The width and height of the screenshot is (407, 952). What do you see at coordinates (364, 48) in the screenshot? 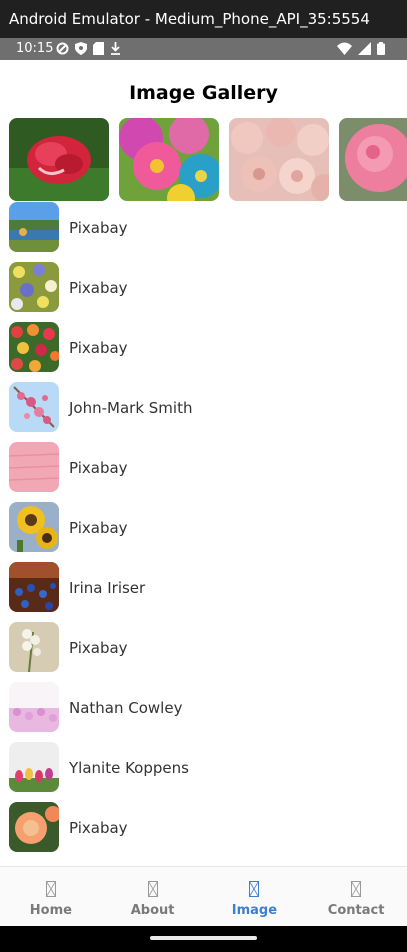
I see `signal-icon` at bounding box center [364, 48].